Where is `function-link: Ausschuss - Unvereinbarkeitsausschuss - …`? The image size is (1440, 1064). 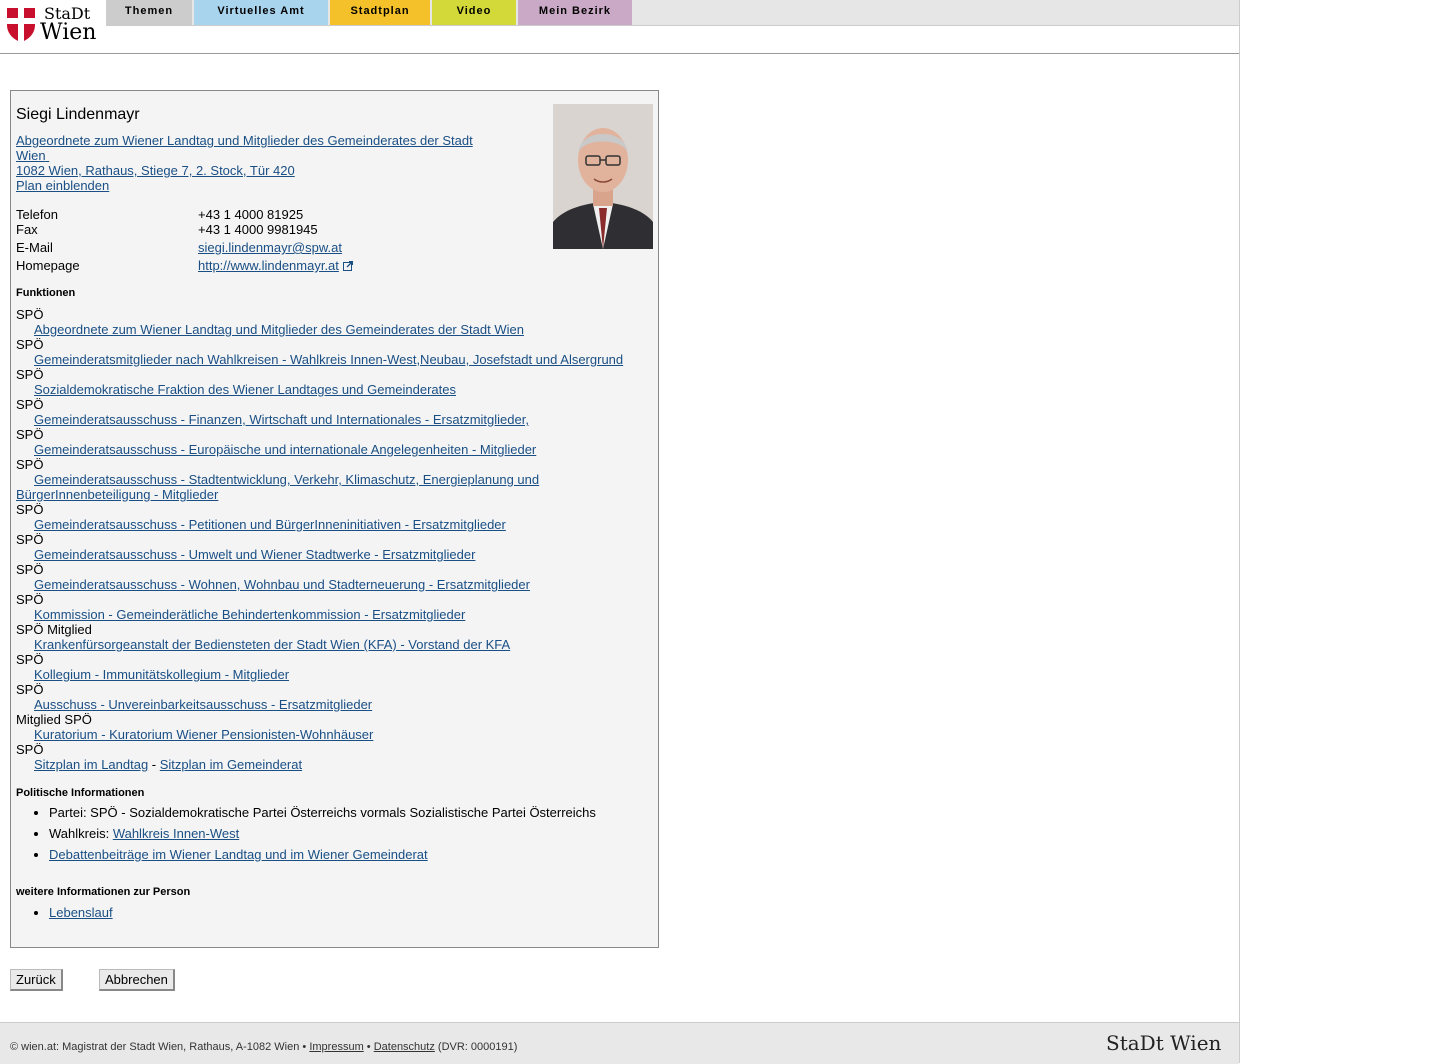
function-link: Ausschuss - Unvereinbarkeitsausschuss - … is located at coordinates (194, 704).